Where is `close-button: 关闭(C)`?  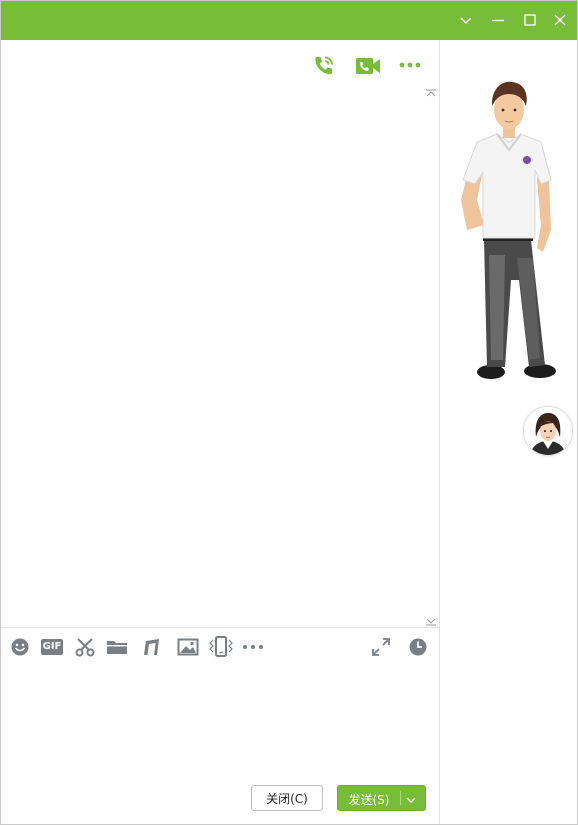 close-button: 关闭(C) is located at coordinates (287, 798).